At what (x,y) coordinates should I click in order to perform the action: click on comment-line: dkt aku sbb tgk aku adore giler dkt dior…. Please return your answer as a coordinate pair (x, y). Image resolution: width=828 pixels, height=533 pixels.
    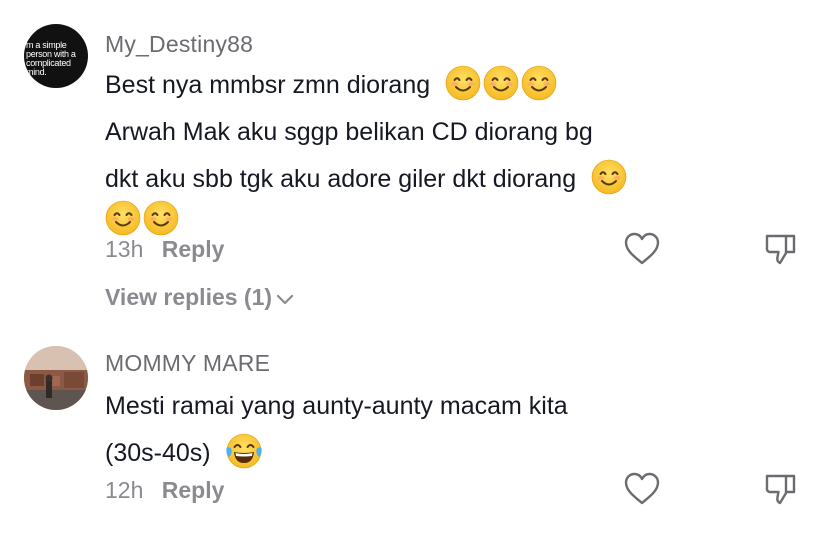
    Looking at the image, I should click on (415, 179).